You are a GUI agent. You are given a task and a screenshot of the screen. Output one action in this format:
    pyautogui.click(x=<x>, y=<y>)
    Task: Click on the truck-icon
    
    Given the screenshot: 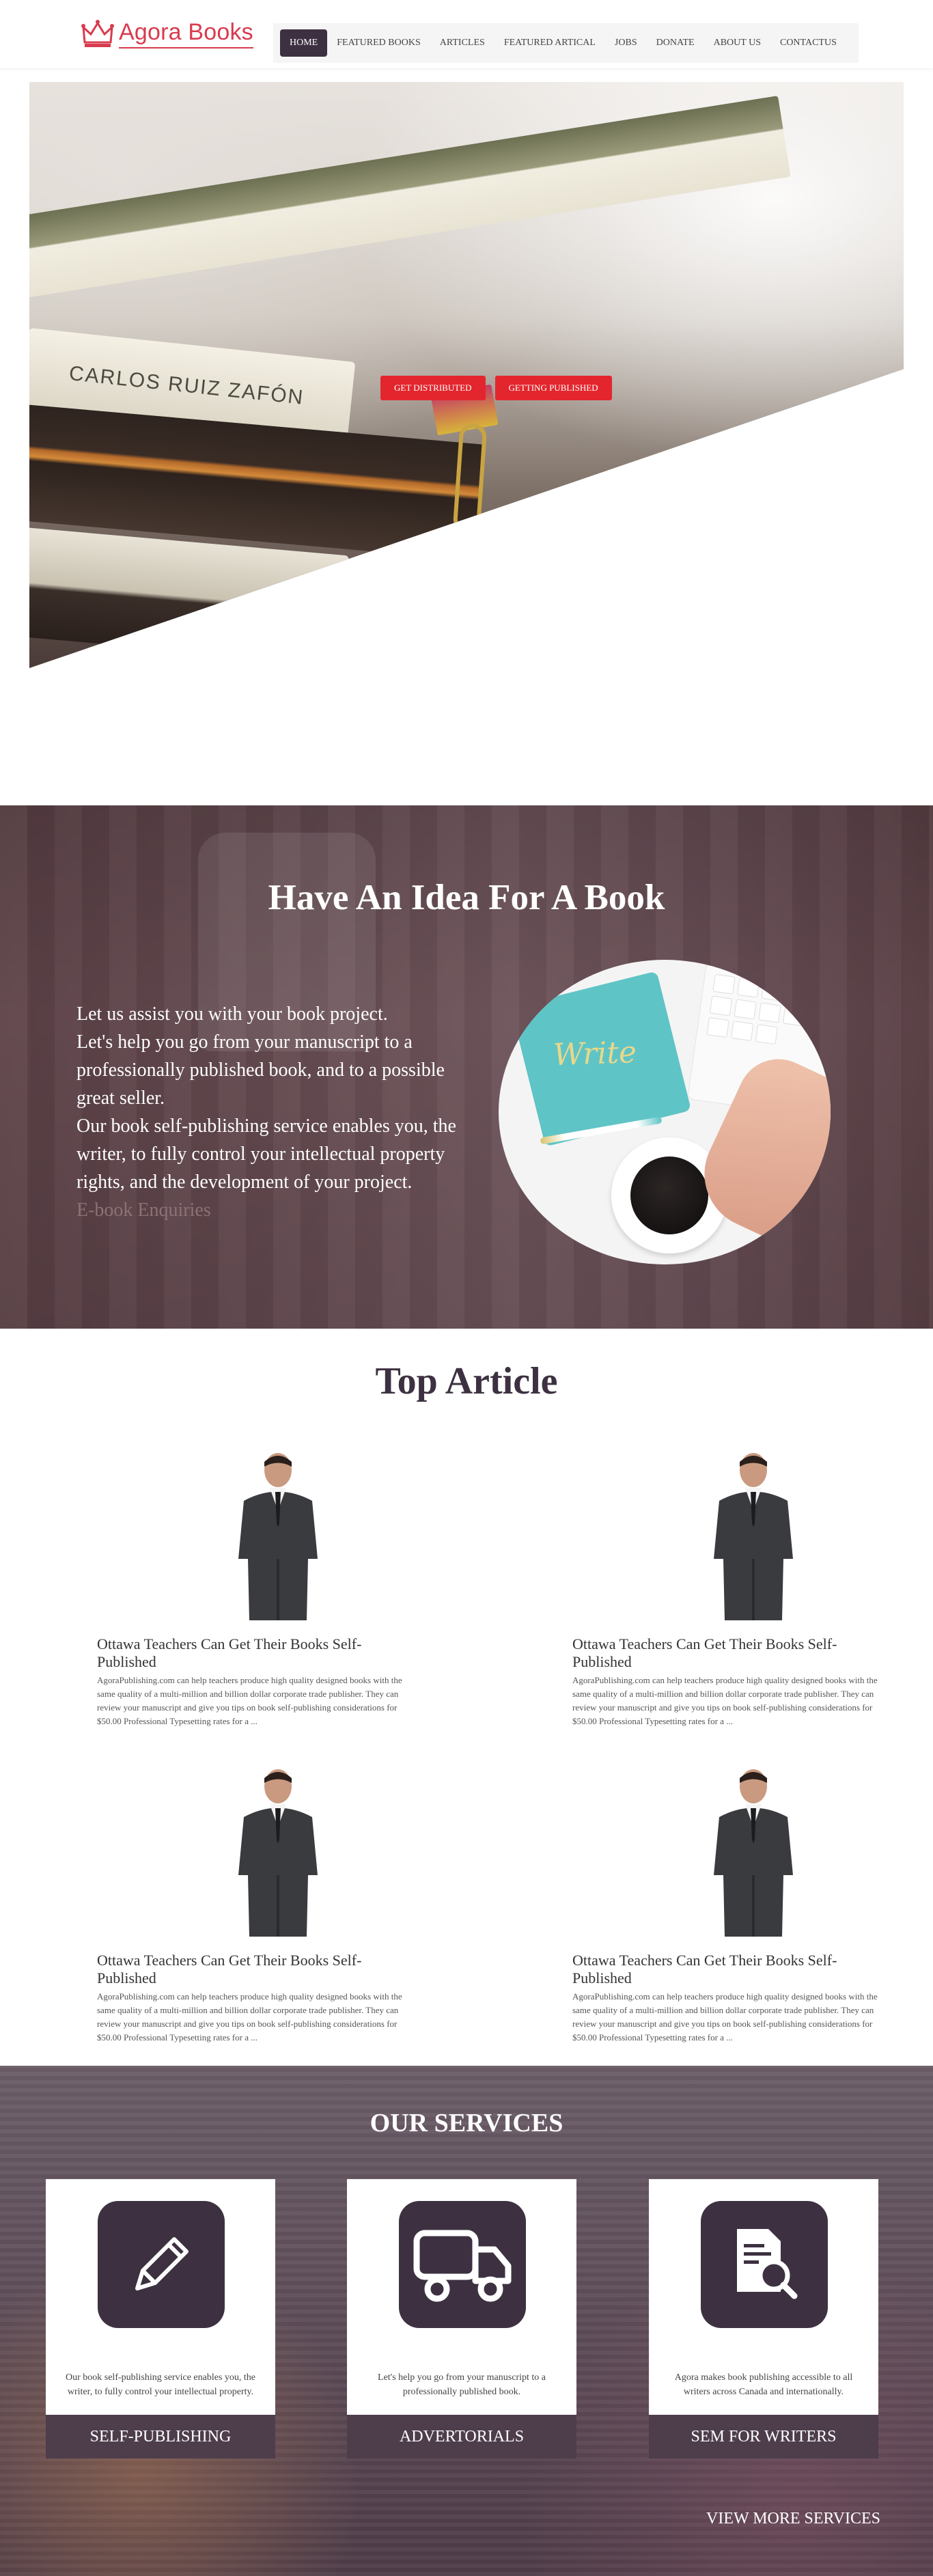 What is the action you would take?
    pyautogui.click(x=463, y=2266)
    